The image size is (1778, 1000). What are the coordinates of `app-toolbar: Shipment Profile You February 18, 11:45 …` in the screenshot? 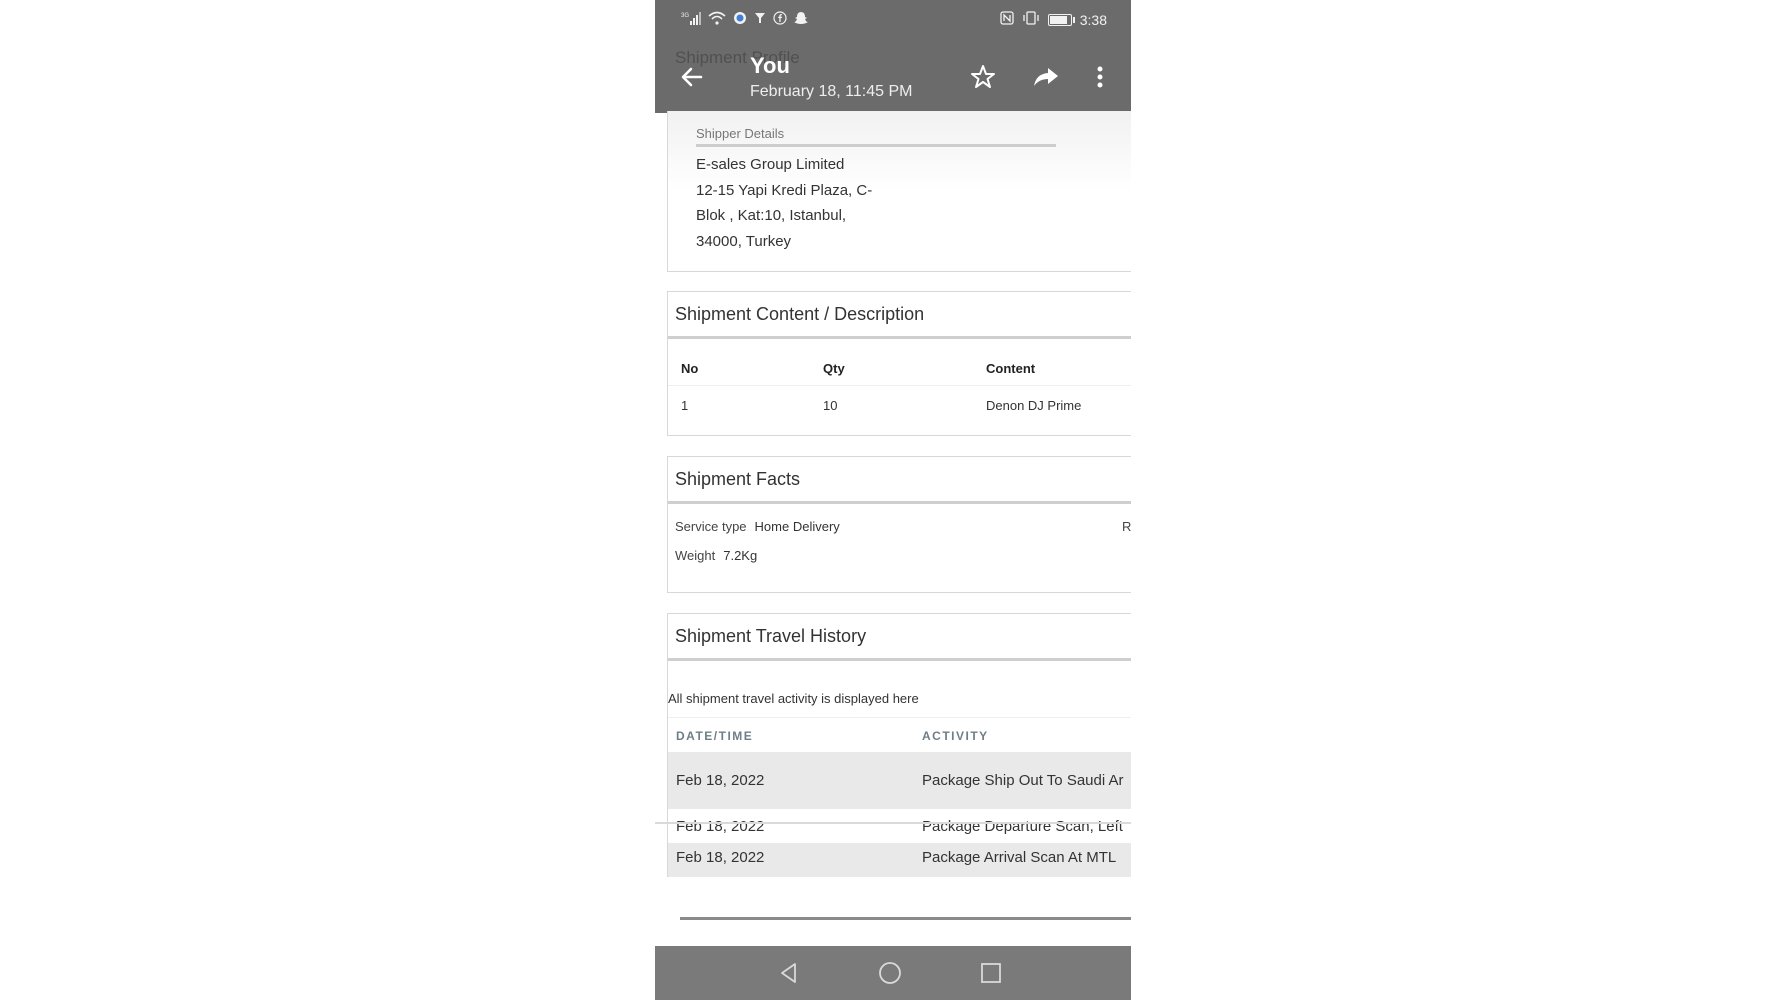 It's located at (893, 76).